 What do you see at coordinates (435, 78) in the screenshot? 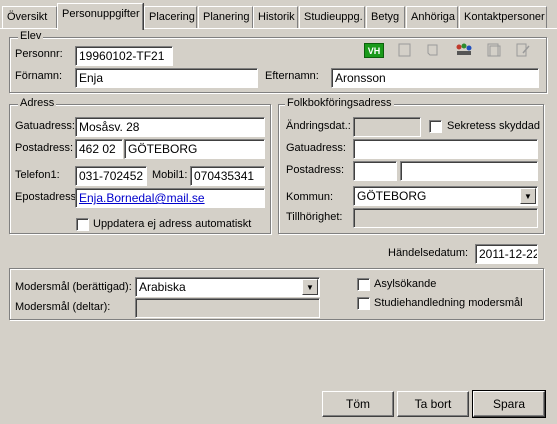
I see `efternamn-field: Aronsson` at bounding box center [435, 78].